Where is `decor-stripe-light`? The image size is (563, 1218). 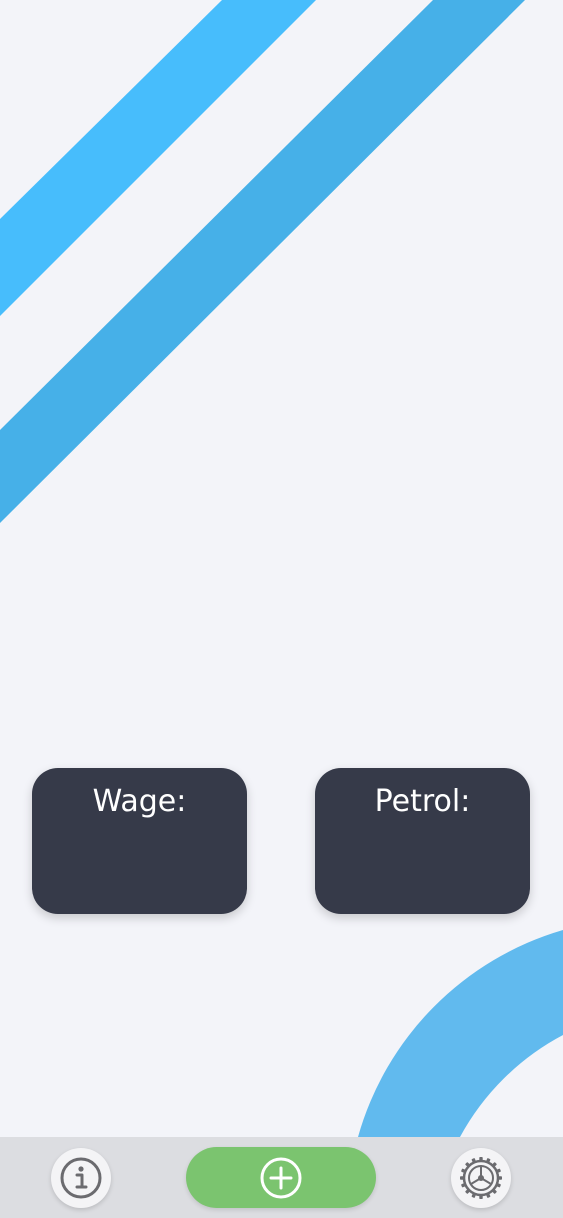 decor-stripe-light is located at coordinates (158, 158).